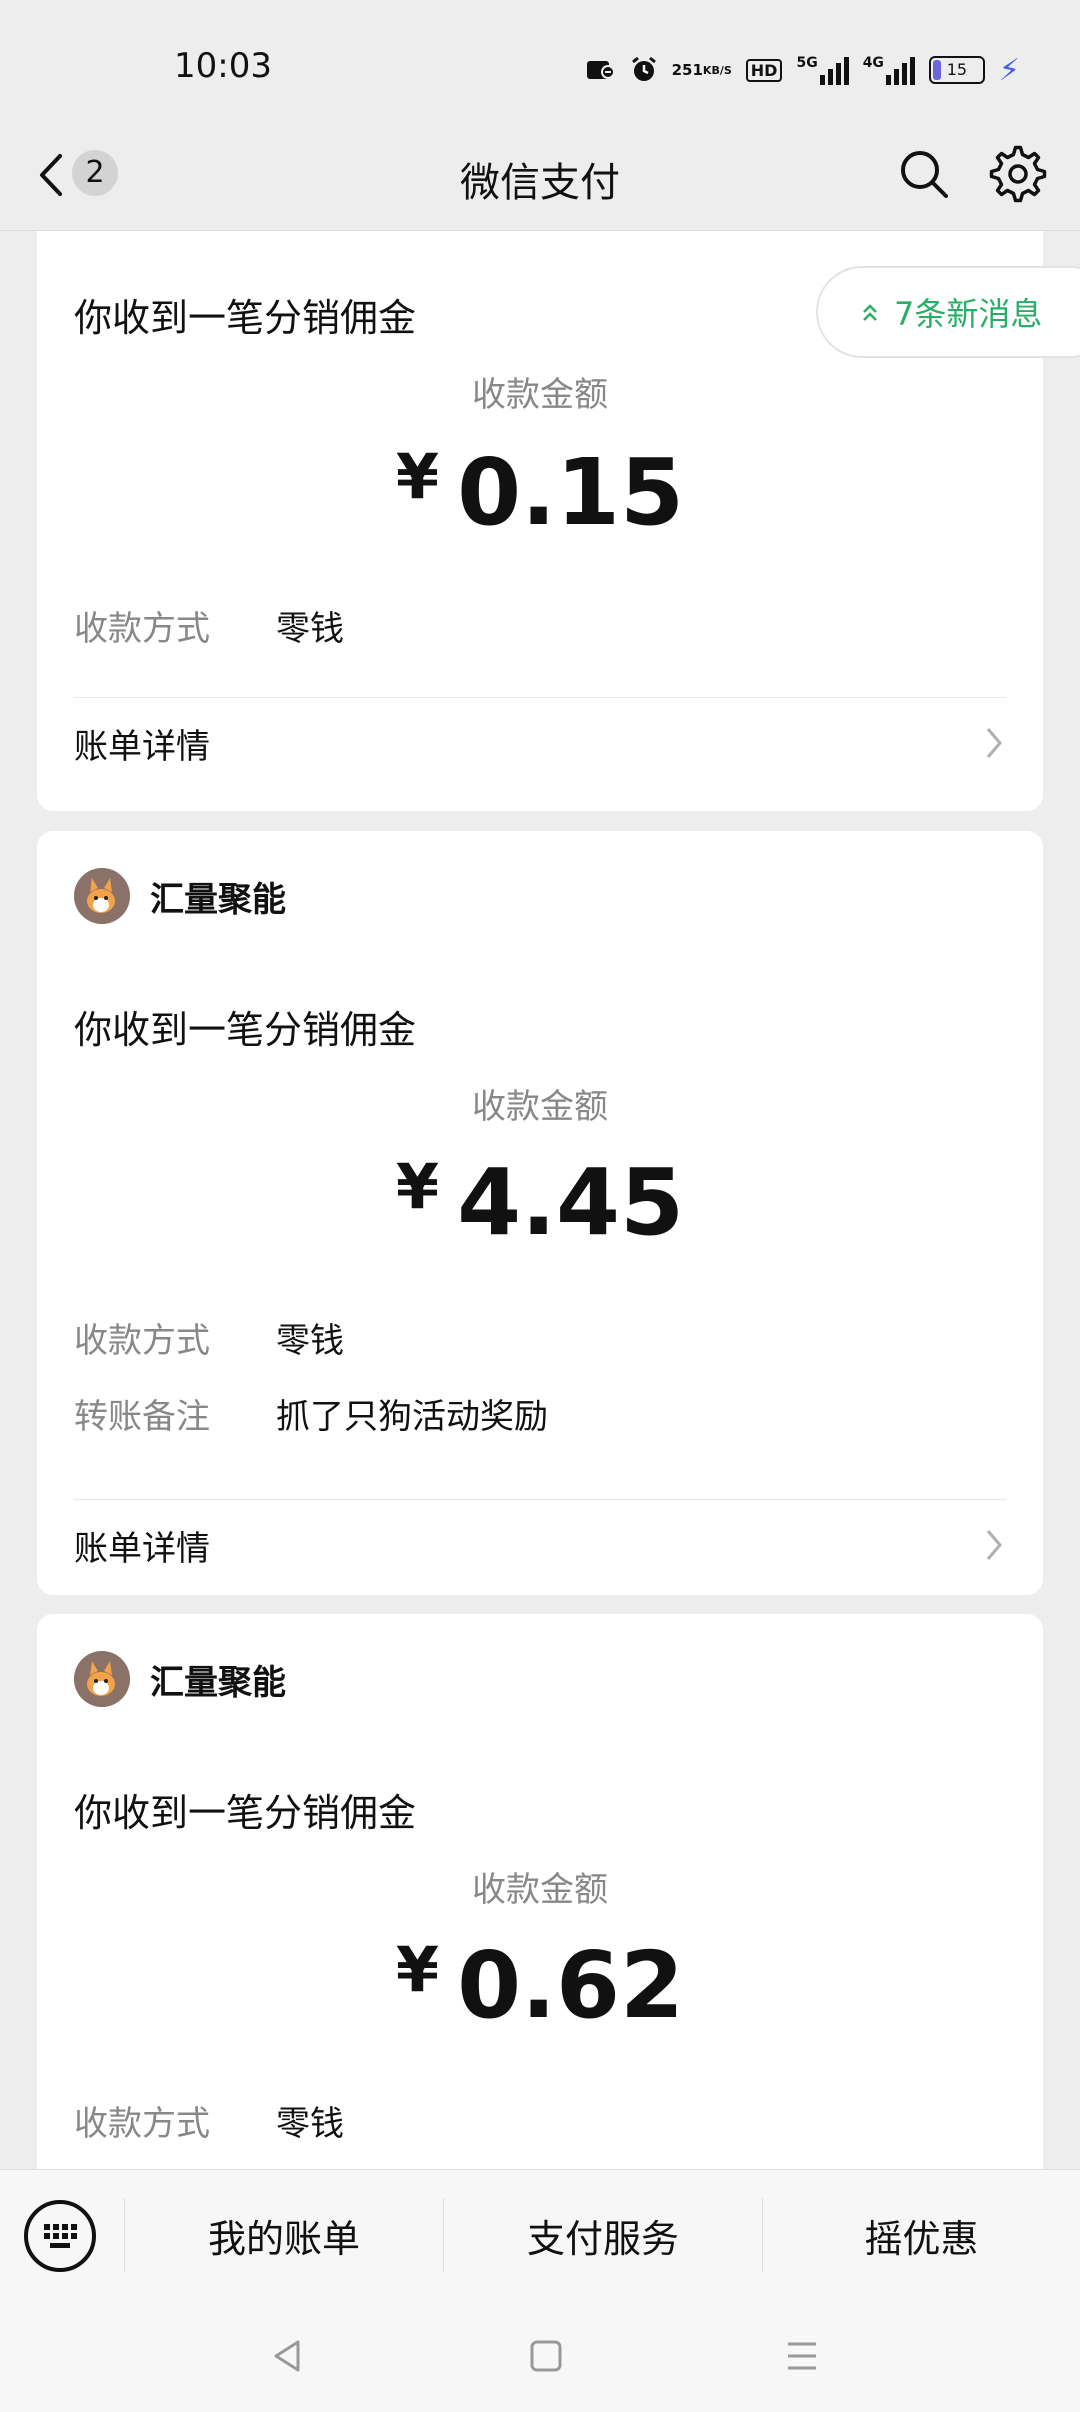 The height and width of the screenshot is (2412, 1080). What do you see at coordinates (142, 1417) in the screenshot?
I see `row-key: 转账备注` at bounding box center [142, 1417].